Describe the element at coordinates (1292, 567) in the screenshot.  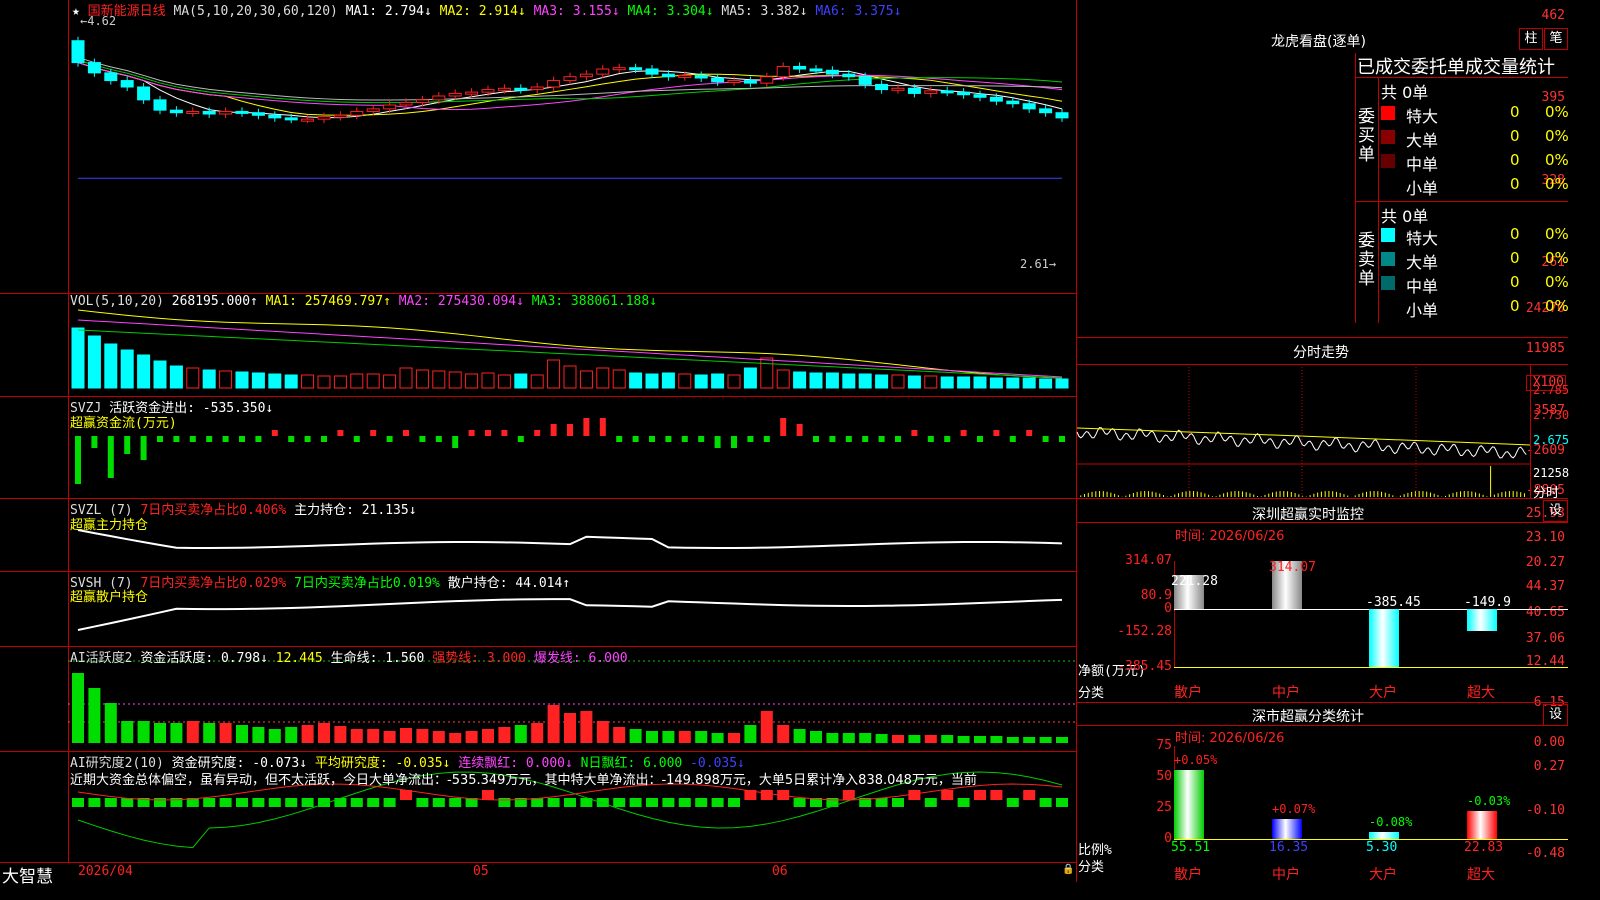
I see `bar-value-label: 314.07` at that location.